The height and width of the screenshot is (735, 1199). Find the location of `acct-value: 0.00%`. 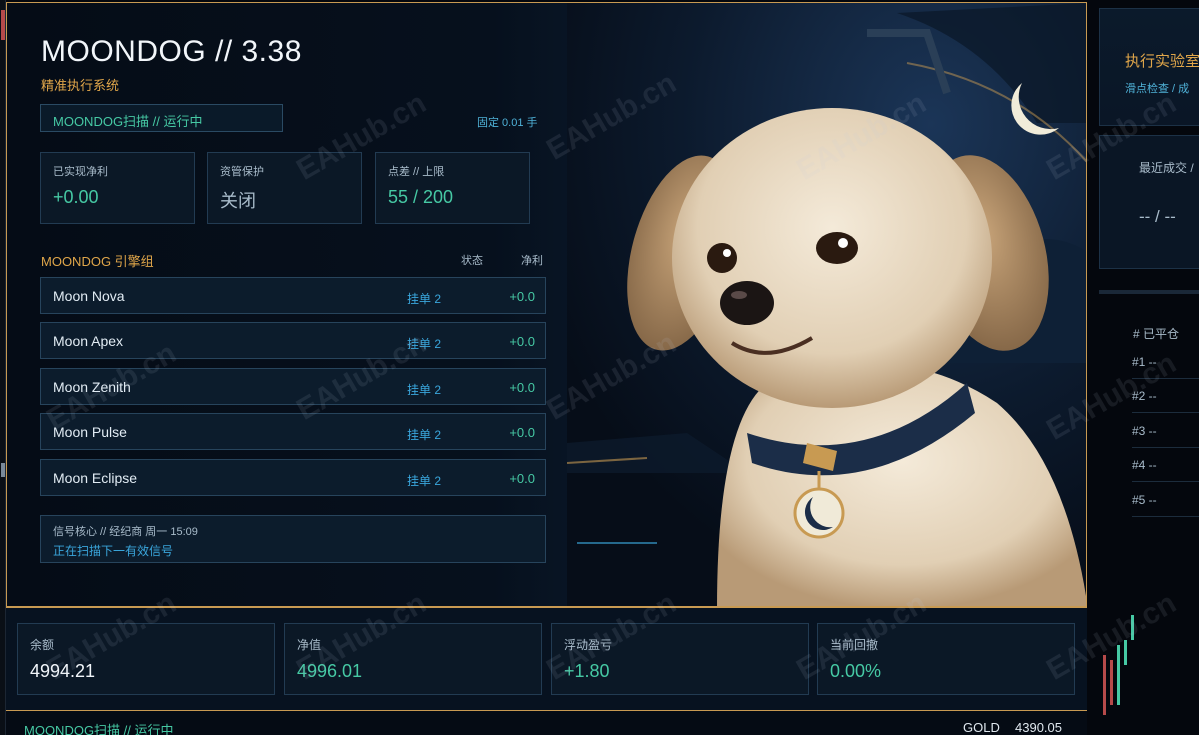

acct-value: 0.00% is located at coordinates (856, 671).